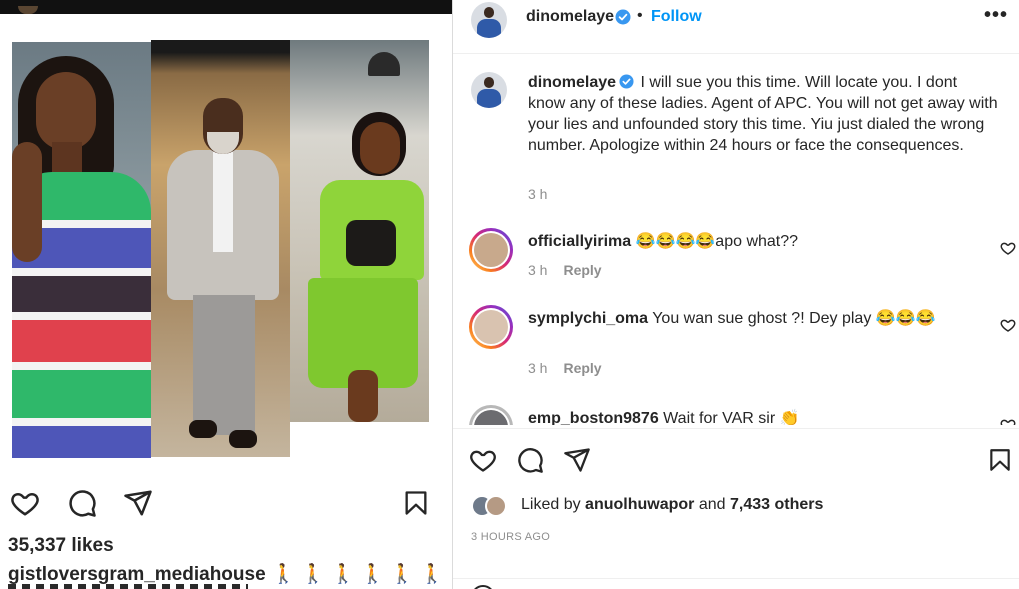 This screenshot has height=589, width=1019. What do you see at coordinates (537, 194) in the screenshot?
I see `caption-timestamp: 3 h` at bounding box center [537, 194].